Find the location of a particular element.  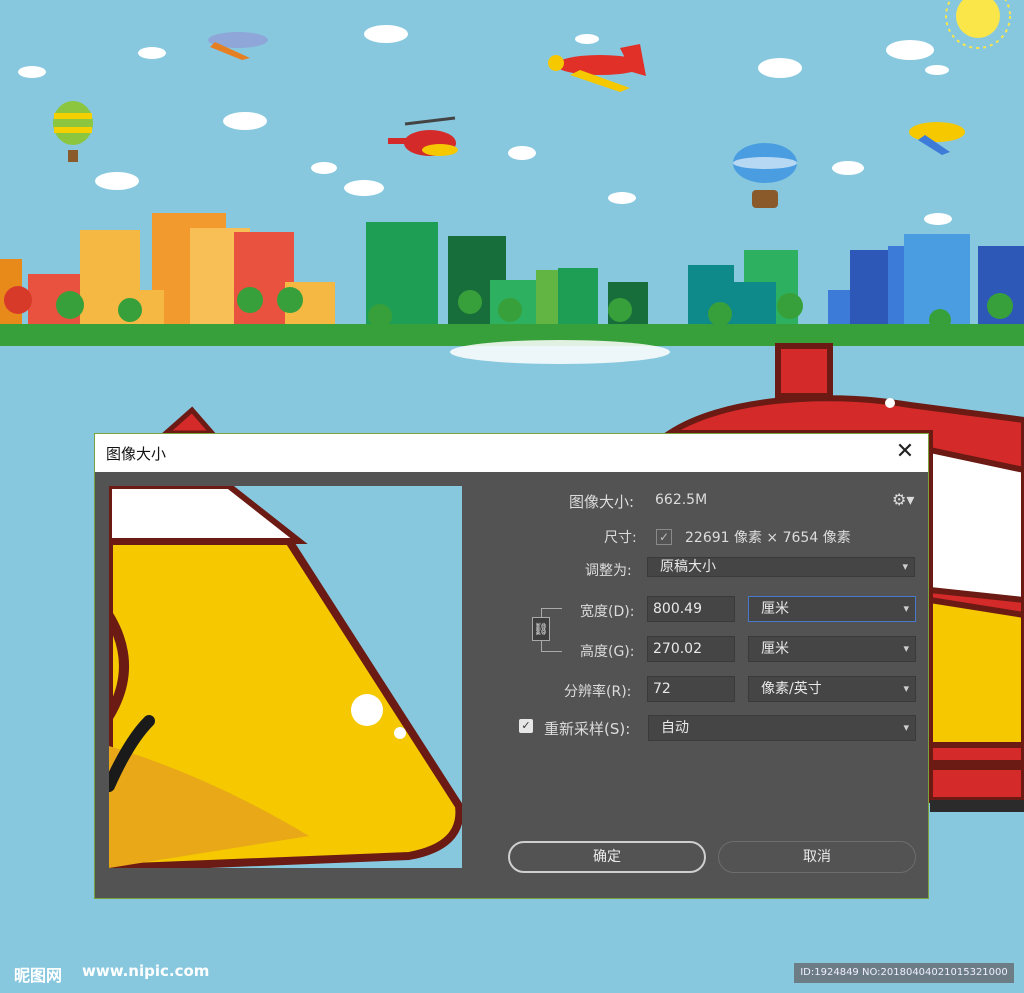

width-label: 宽度(D): is located at coordinates (607, 612).